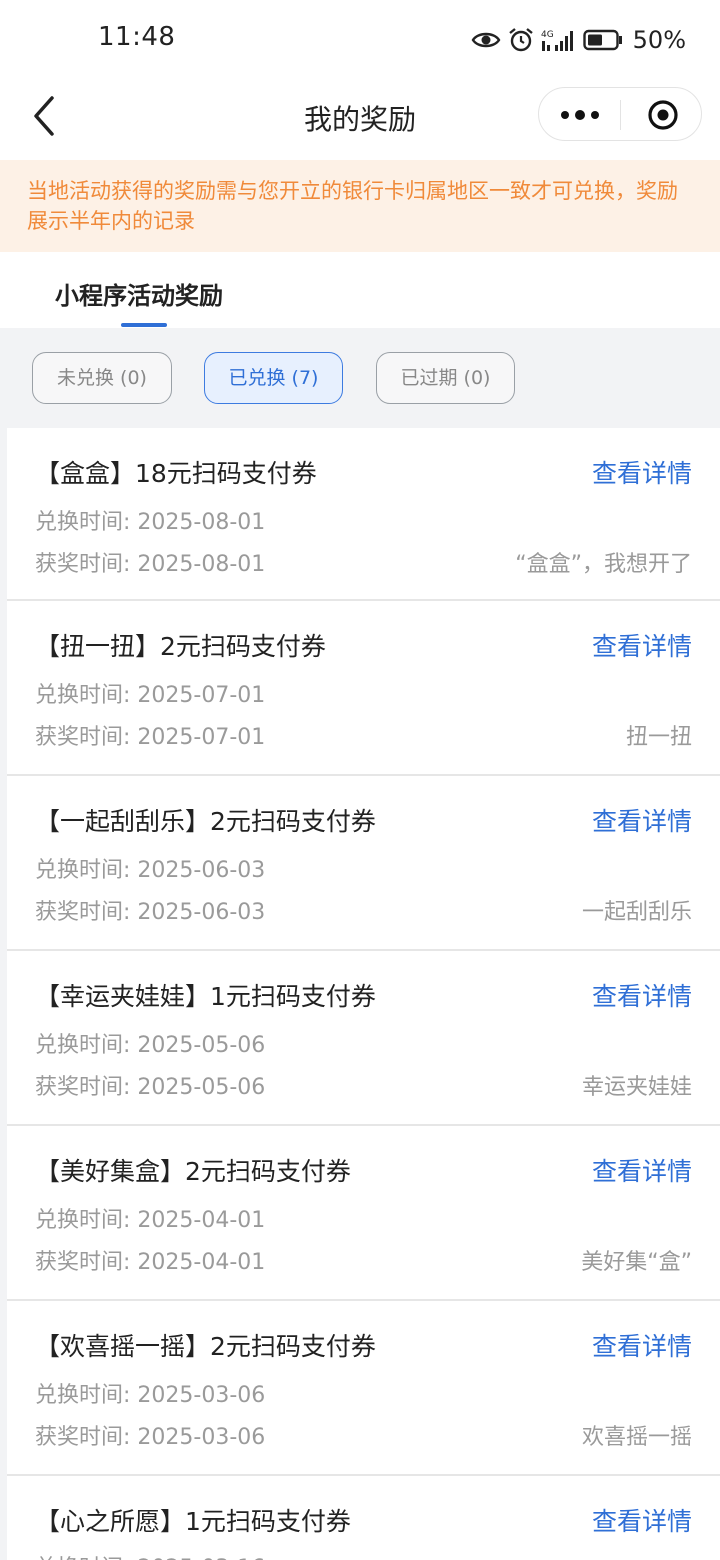 This screenshot has height=1560, width=720. I want to click on filter-redeemed: 已兑换 (7), so click(273, 378).